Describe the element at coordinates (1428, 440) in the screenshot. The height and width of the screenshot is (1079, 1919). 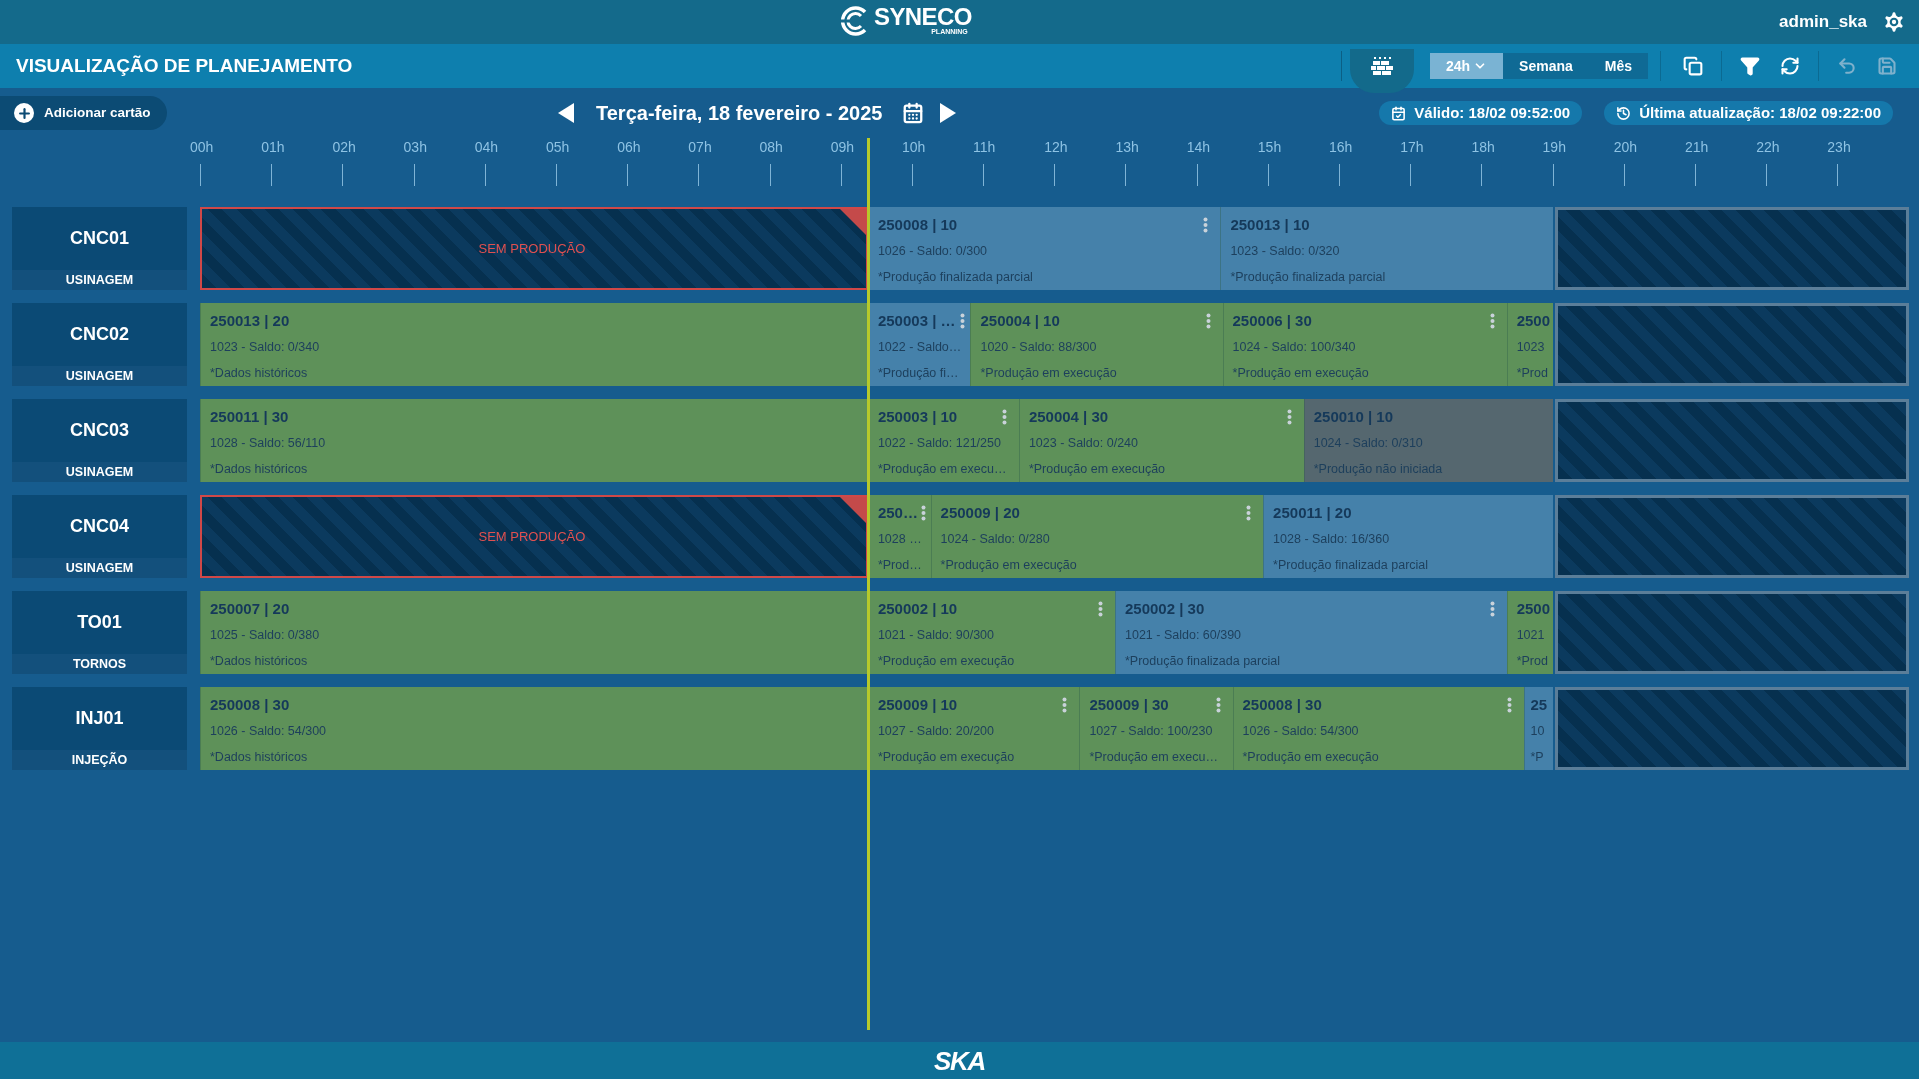
I see `order-card: 250010 | 10 1024 - Saldo: 0/310 *Produção não iniciada` at that location.